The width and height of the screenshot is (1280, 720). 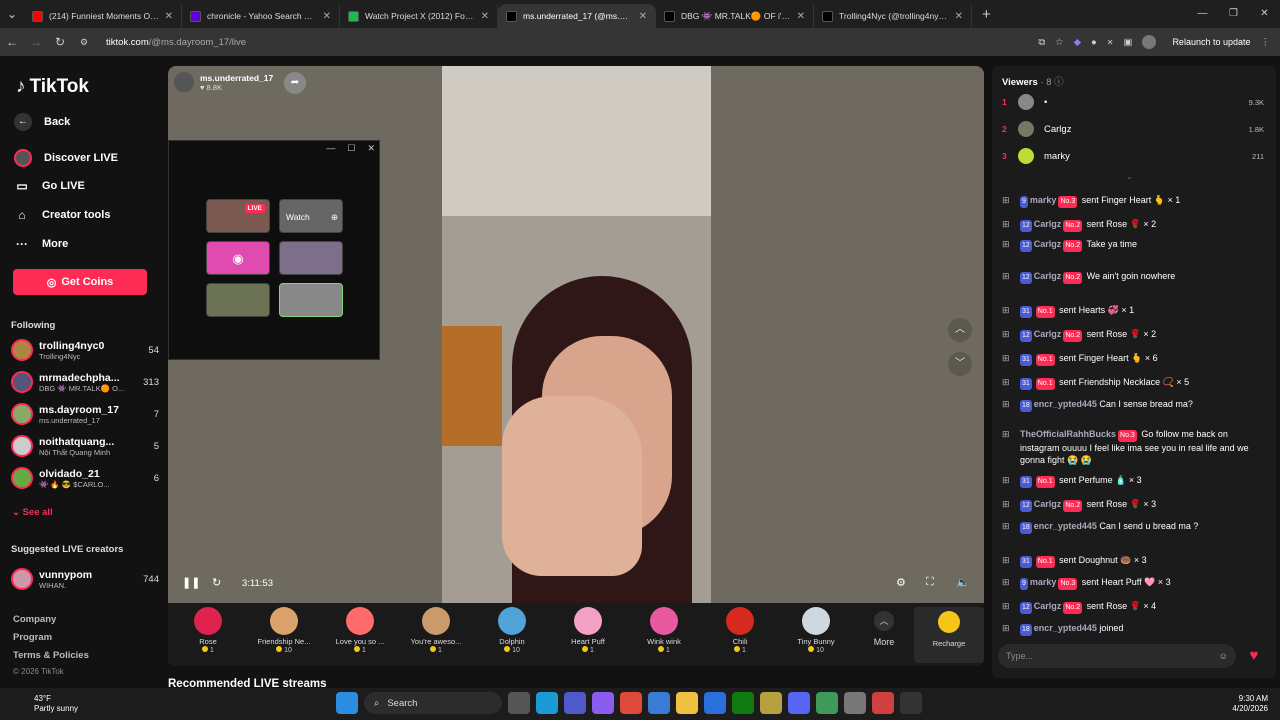 What do you see at coordinates (216, 582) in the screenshot?
I see `refresh-icon: ↻` at bounding box center [216, 582].